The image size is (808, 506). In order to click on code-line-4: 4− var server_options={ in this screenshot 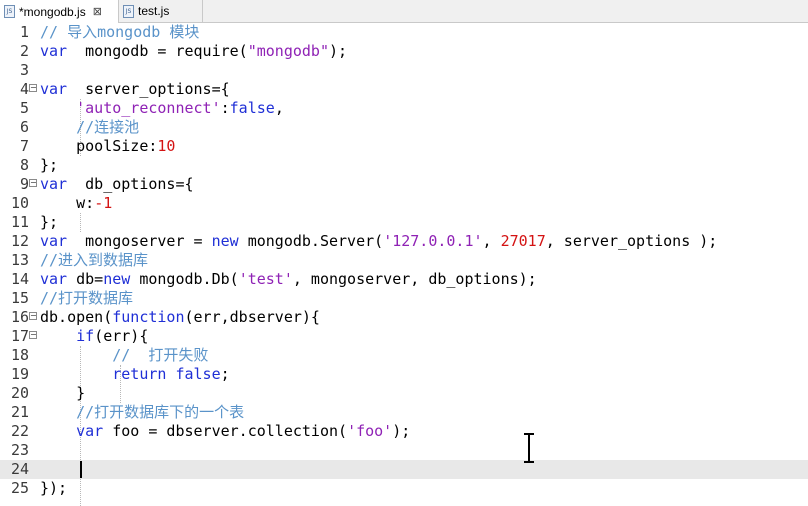, I will do `click(404, 89)`.